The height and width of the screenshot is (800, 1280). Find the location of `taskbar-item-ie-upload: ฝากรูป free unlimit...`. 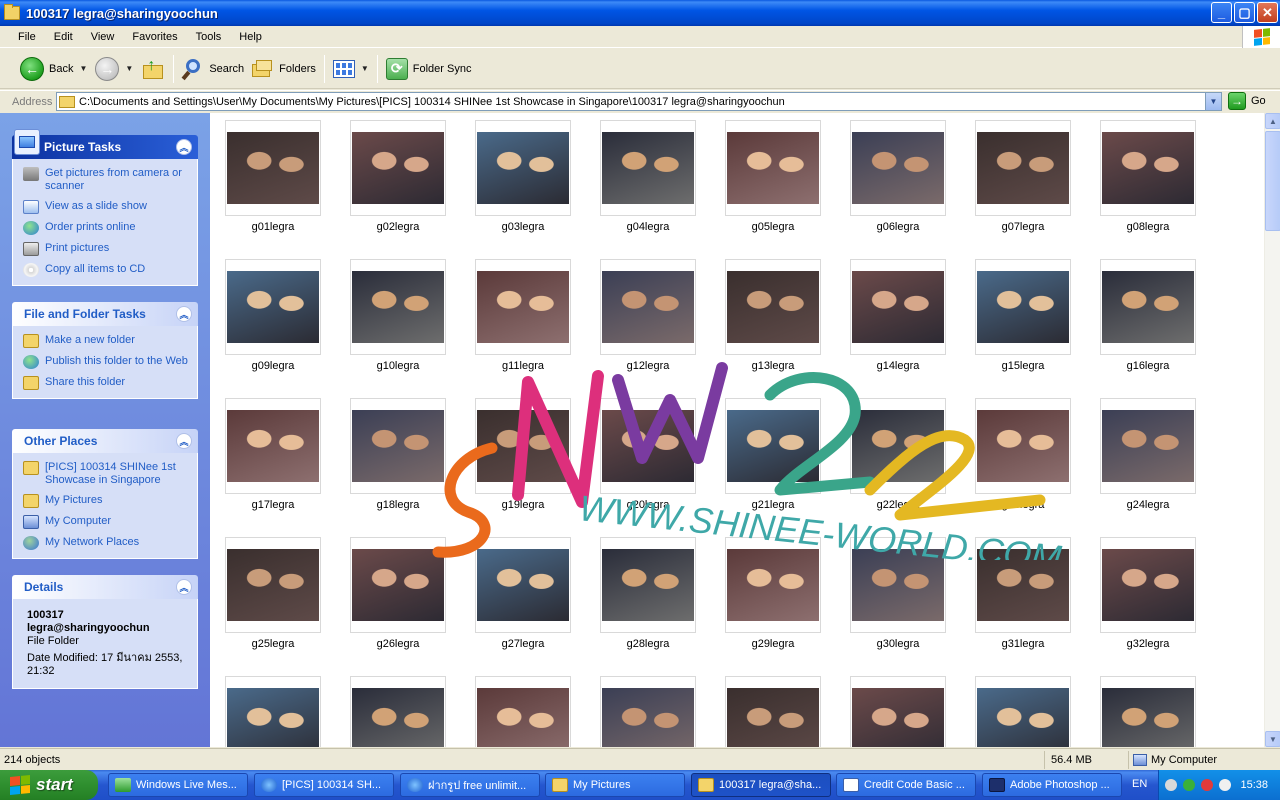

taskbar-item-ie-upload: ฝากรูป free unlimit... is located at coordinates (470, 785).